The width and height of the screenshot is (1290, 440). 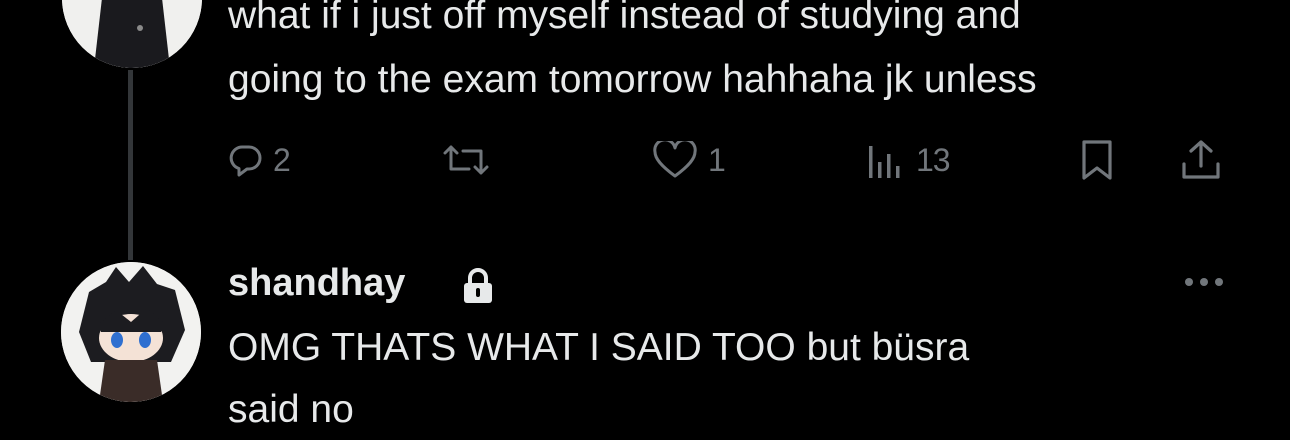 What do you see at coordinates (1204, 282) in the screenshot?
I see `more-options-icon` at bounding box center [1204, 282].